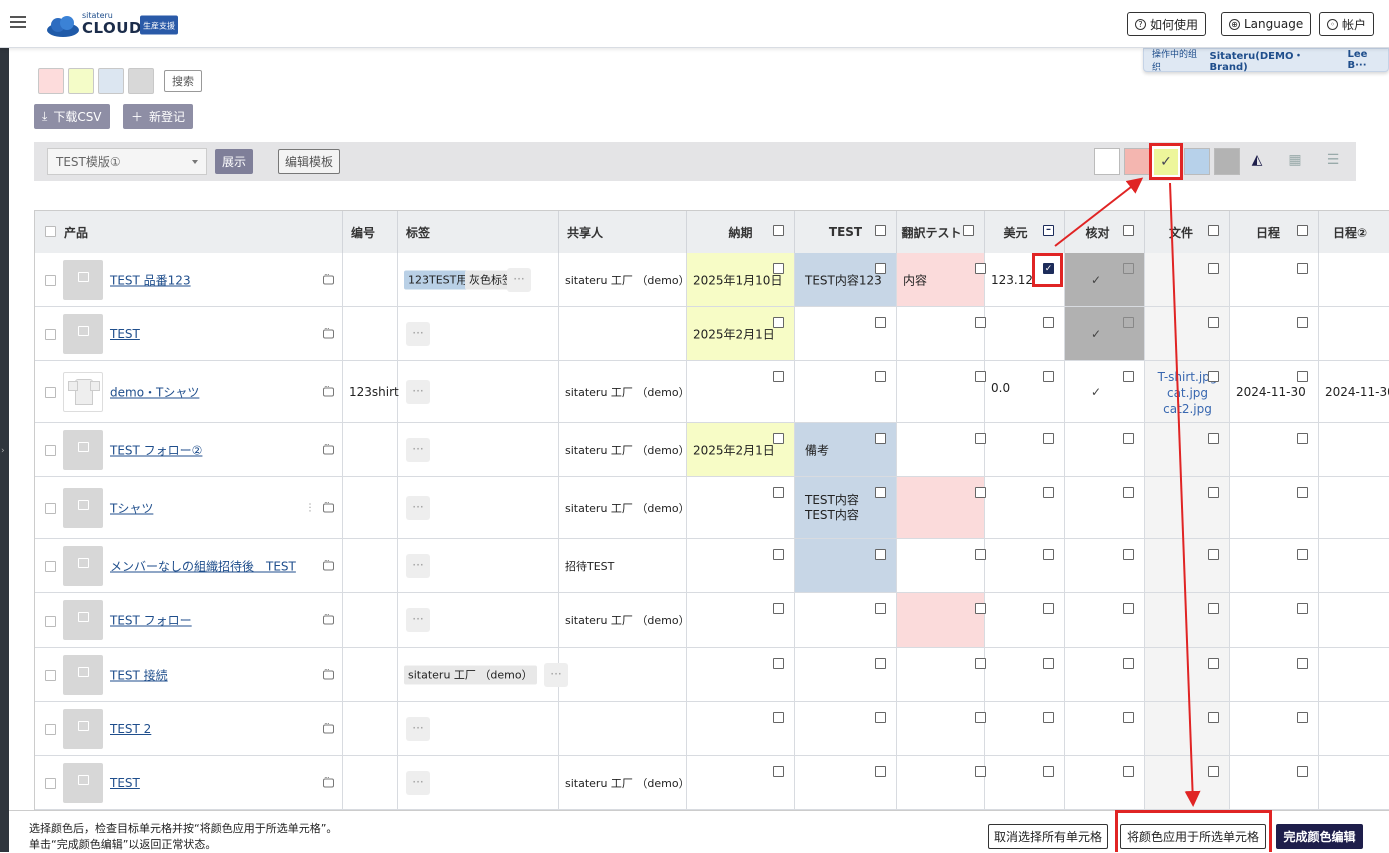 Image resolution: width=1389 pixels, height=853 pixels. Describe the element at coordinates (1107, 161) in the screenshot. I see `palette-white` at that location.